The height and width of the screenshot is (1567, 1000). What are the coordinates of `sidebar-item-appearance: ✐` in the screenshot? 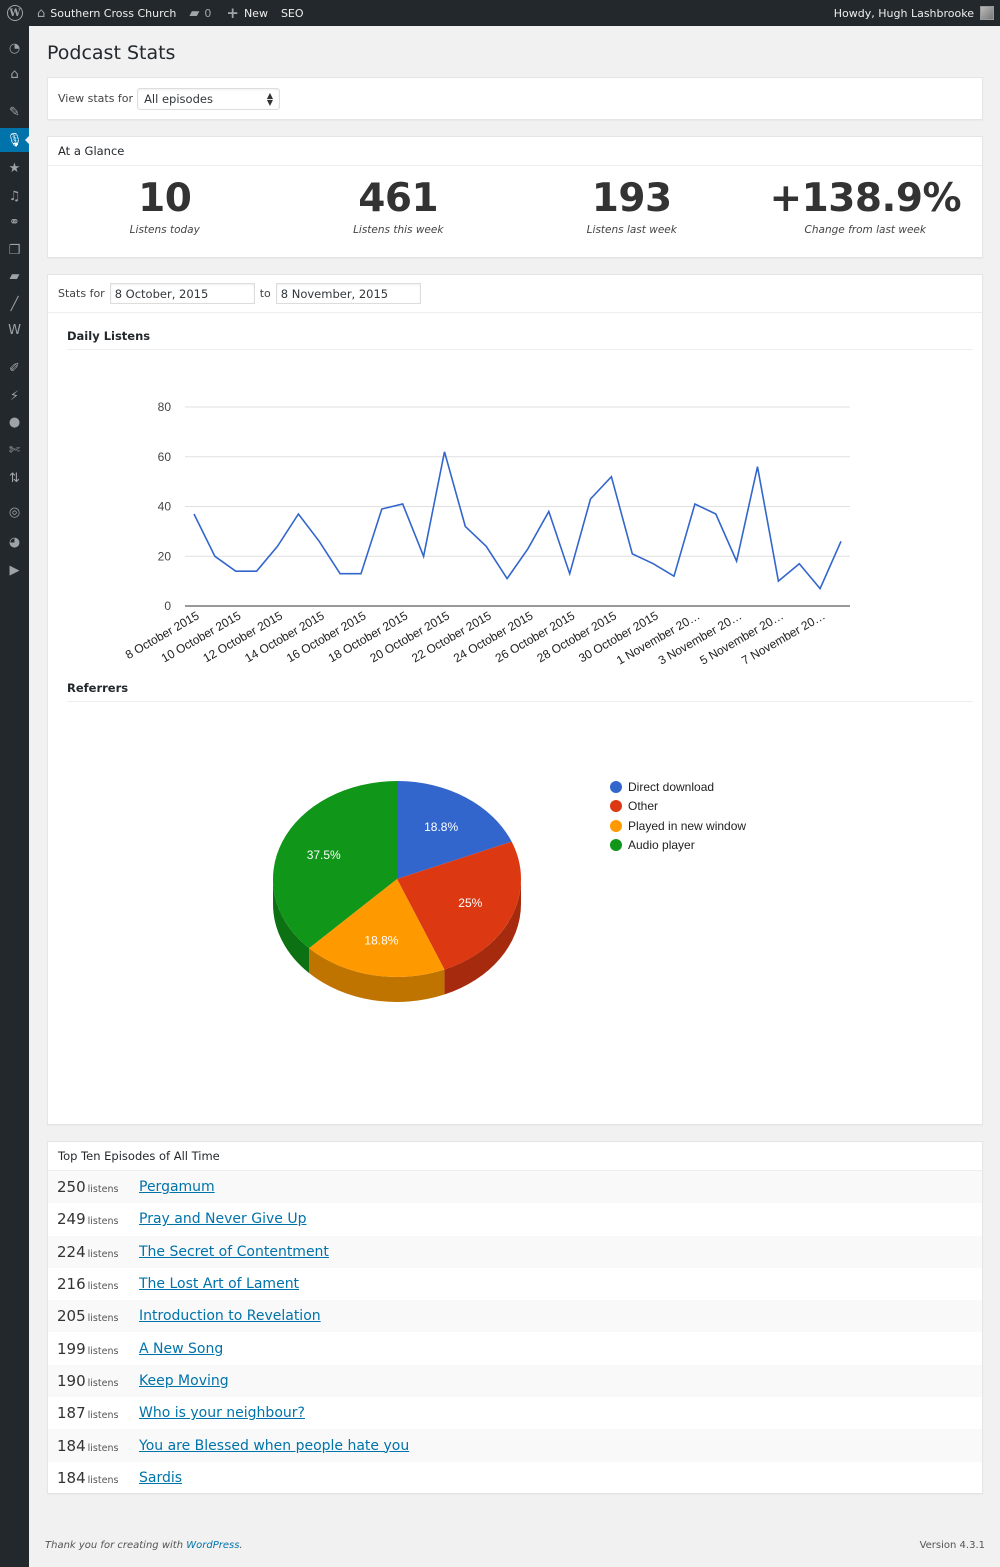 It's located at (14, 368).